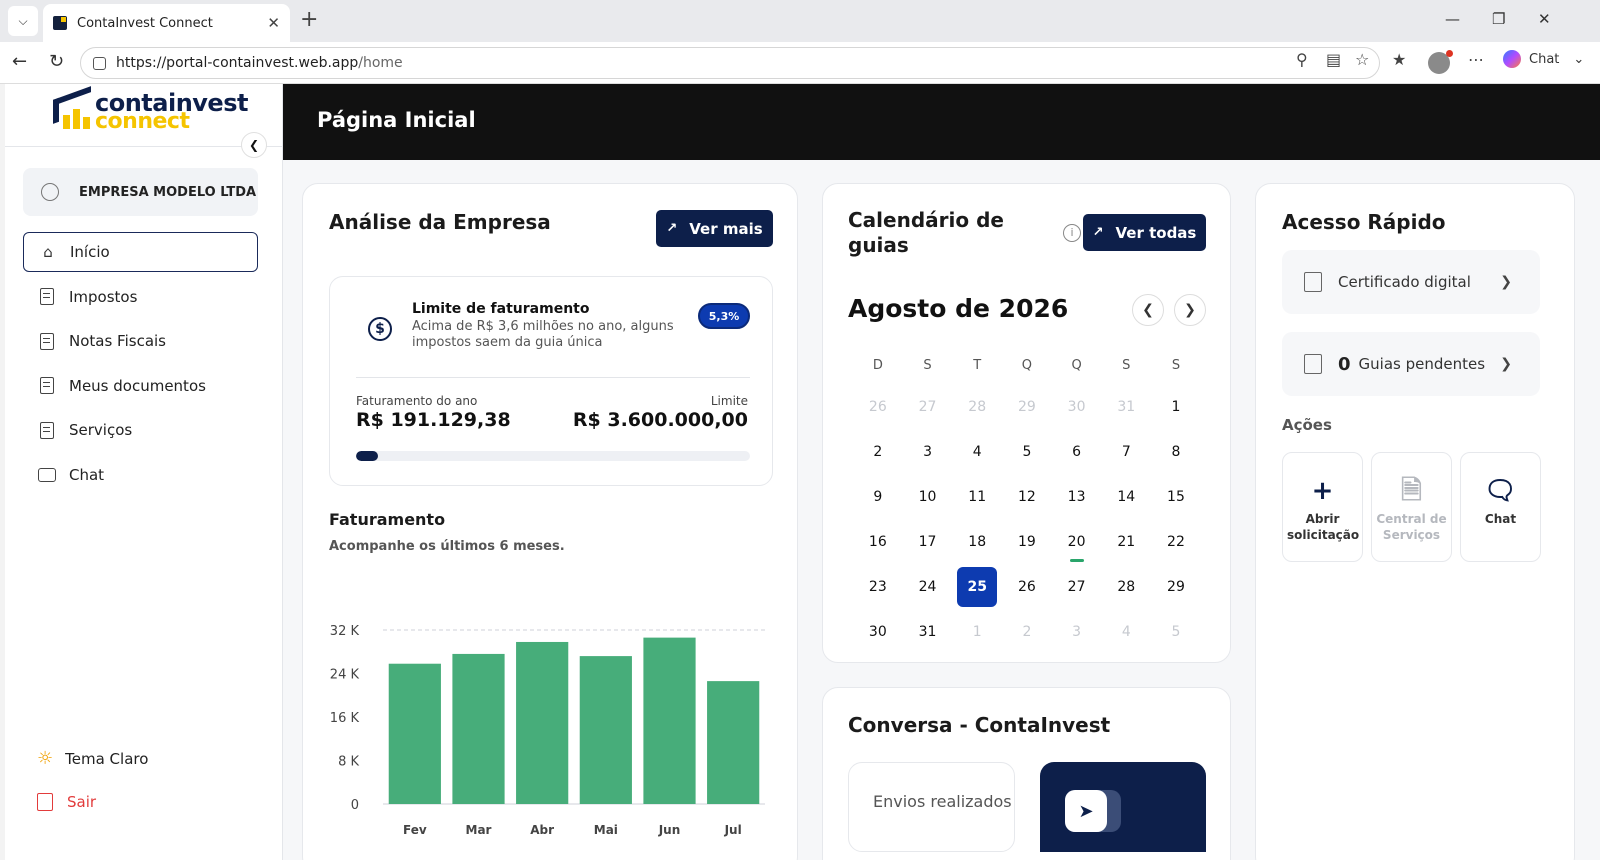  What do you see at coordinates (87, 474) in the screenshot?
I see `sidebar-item-label: Chat` at bounding box center [87, 474].